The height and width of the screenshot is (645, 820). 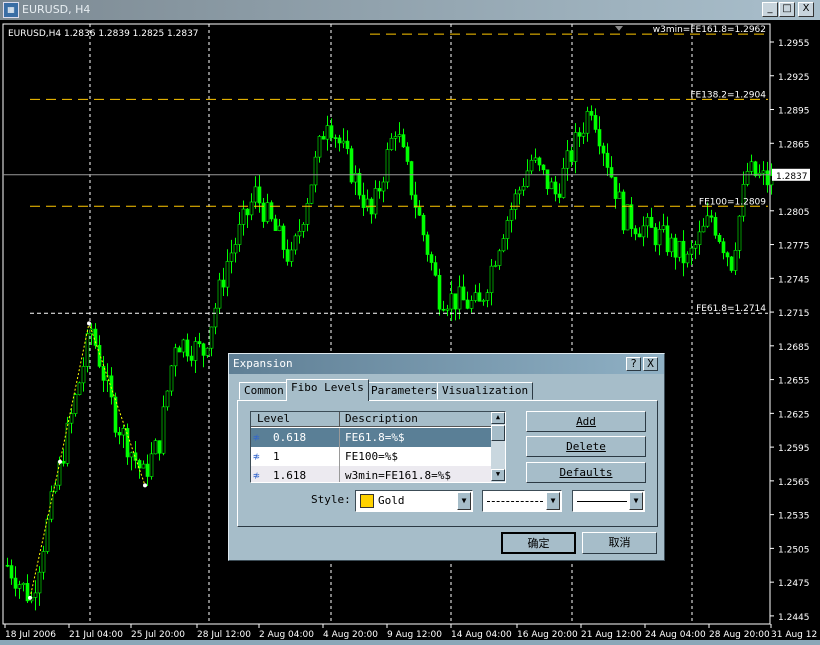 What do you see at coordinates (371, 456) in the screenshot?
I see `table-row: ≉ 1 FE100=%$` at bounding box center [371, 456].